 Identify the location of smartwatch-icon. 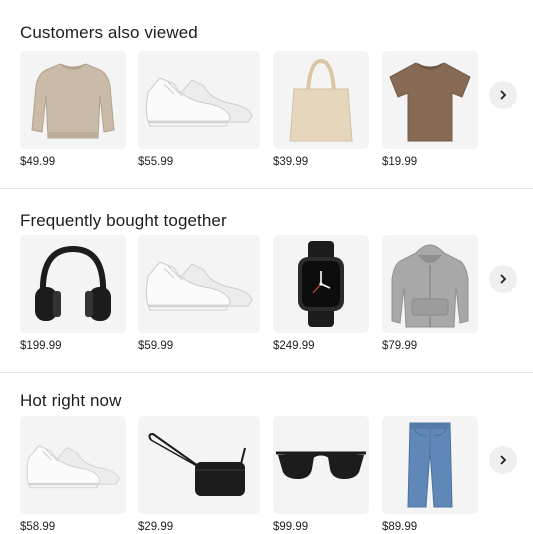
(321, 284).